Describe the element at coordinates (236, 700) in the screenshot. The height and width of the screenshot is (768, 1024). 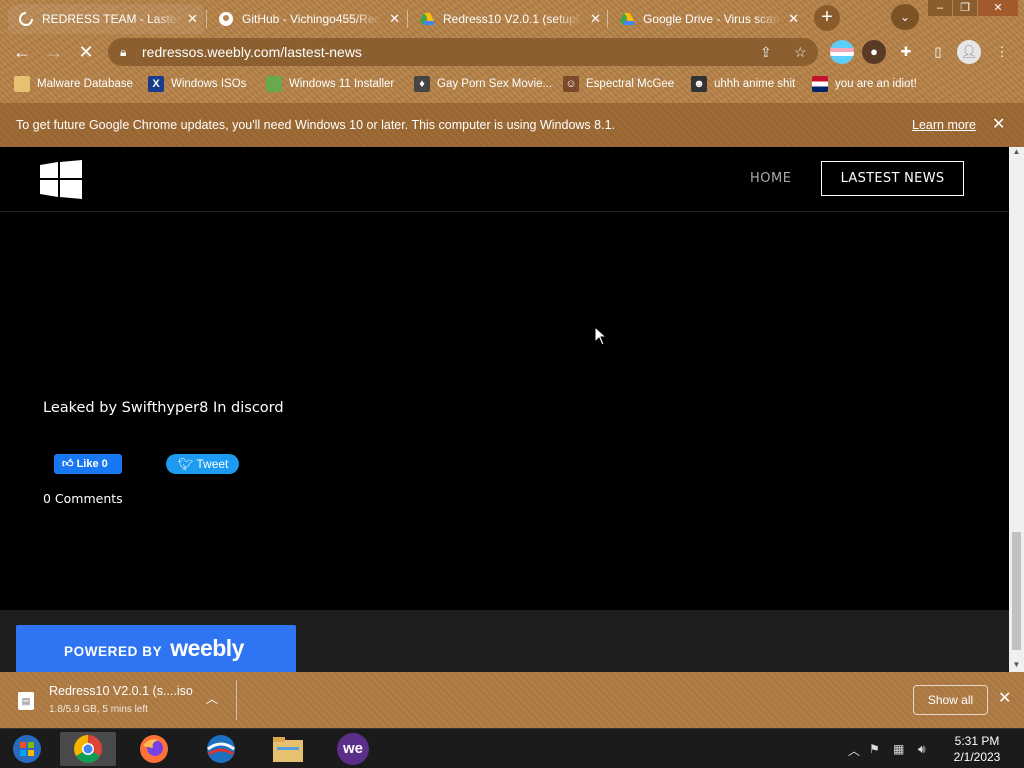
I see `download-separator` at that location.